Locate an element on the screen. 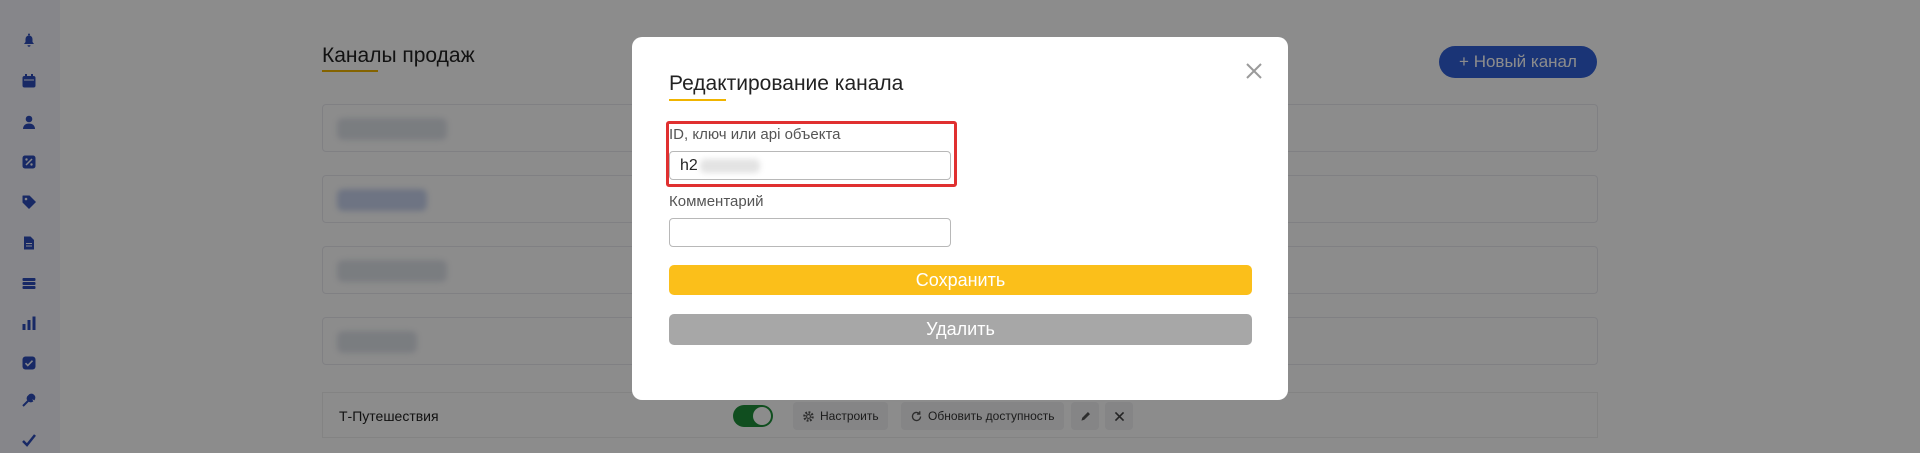 Image resolution: width=1920 pixels, height=453 pixels. modal-title-underline is located at coordinates (697, 100).